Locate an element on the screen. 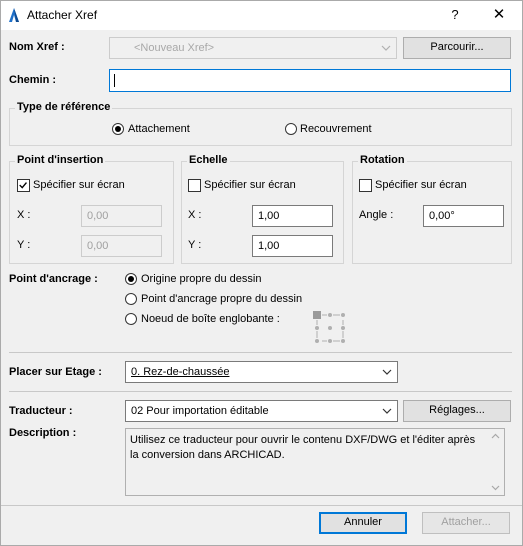 The height and width of the screenshot is (546, 523). description-label: Description : is located at coordinates (43, 433).